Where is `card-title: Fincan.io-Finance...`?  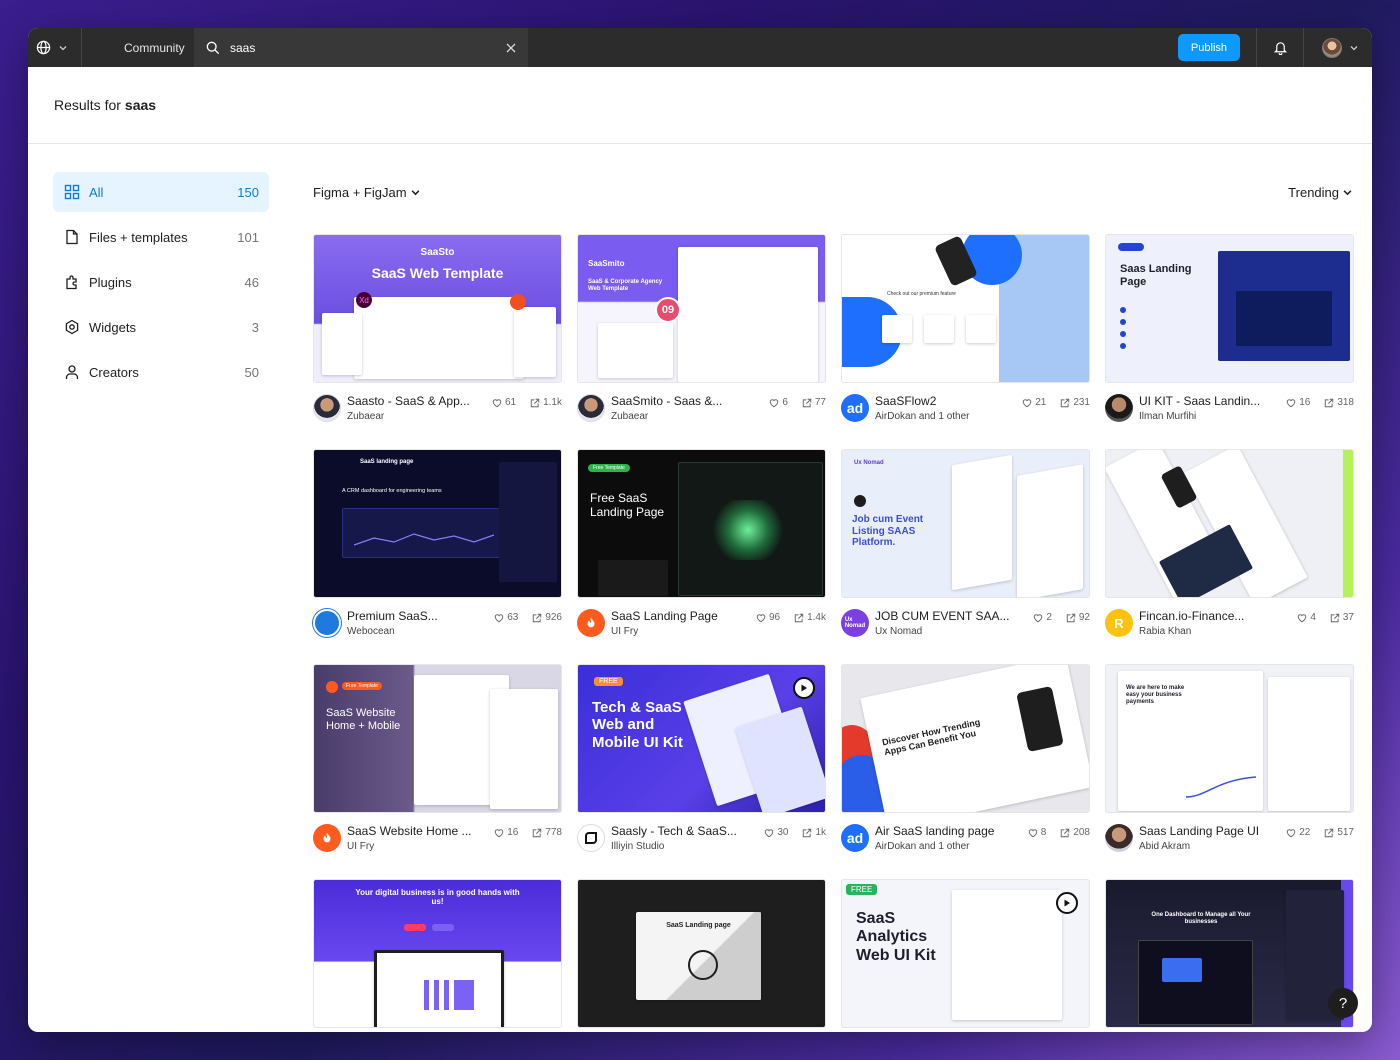
card-title: Fincan.io-Finance... is located at coordinates (1215, 616).